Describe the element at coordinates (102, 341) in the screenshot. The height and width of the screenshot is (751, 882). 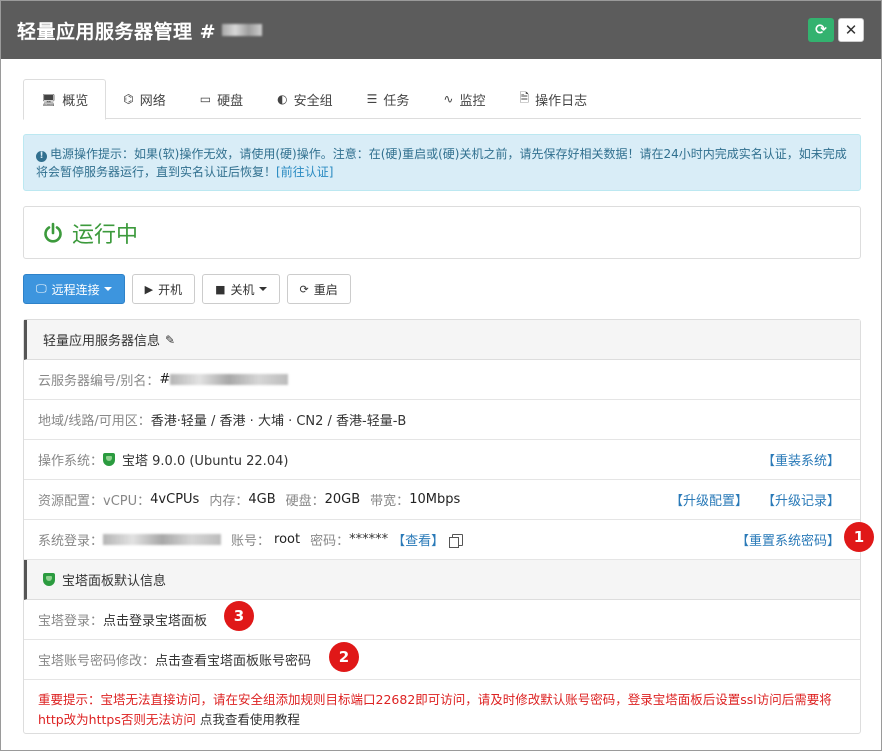
I see `panel-title: 轻量应用服务器信息` at that location.